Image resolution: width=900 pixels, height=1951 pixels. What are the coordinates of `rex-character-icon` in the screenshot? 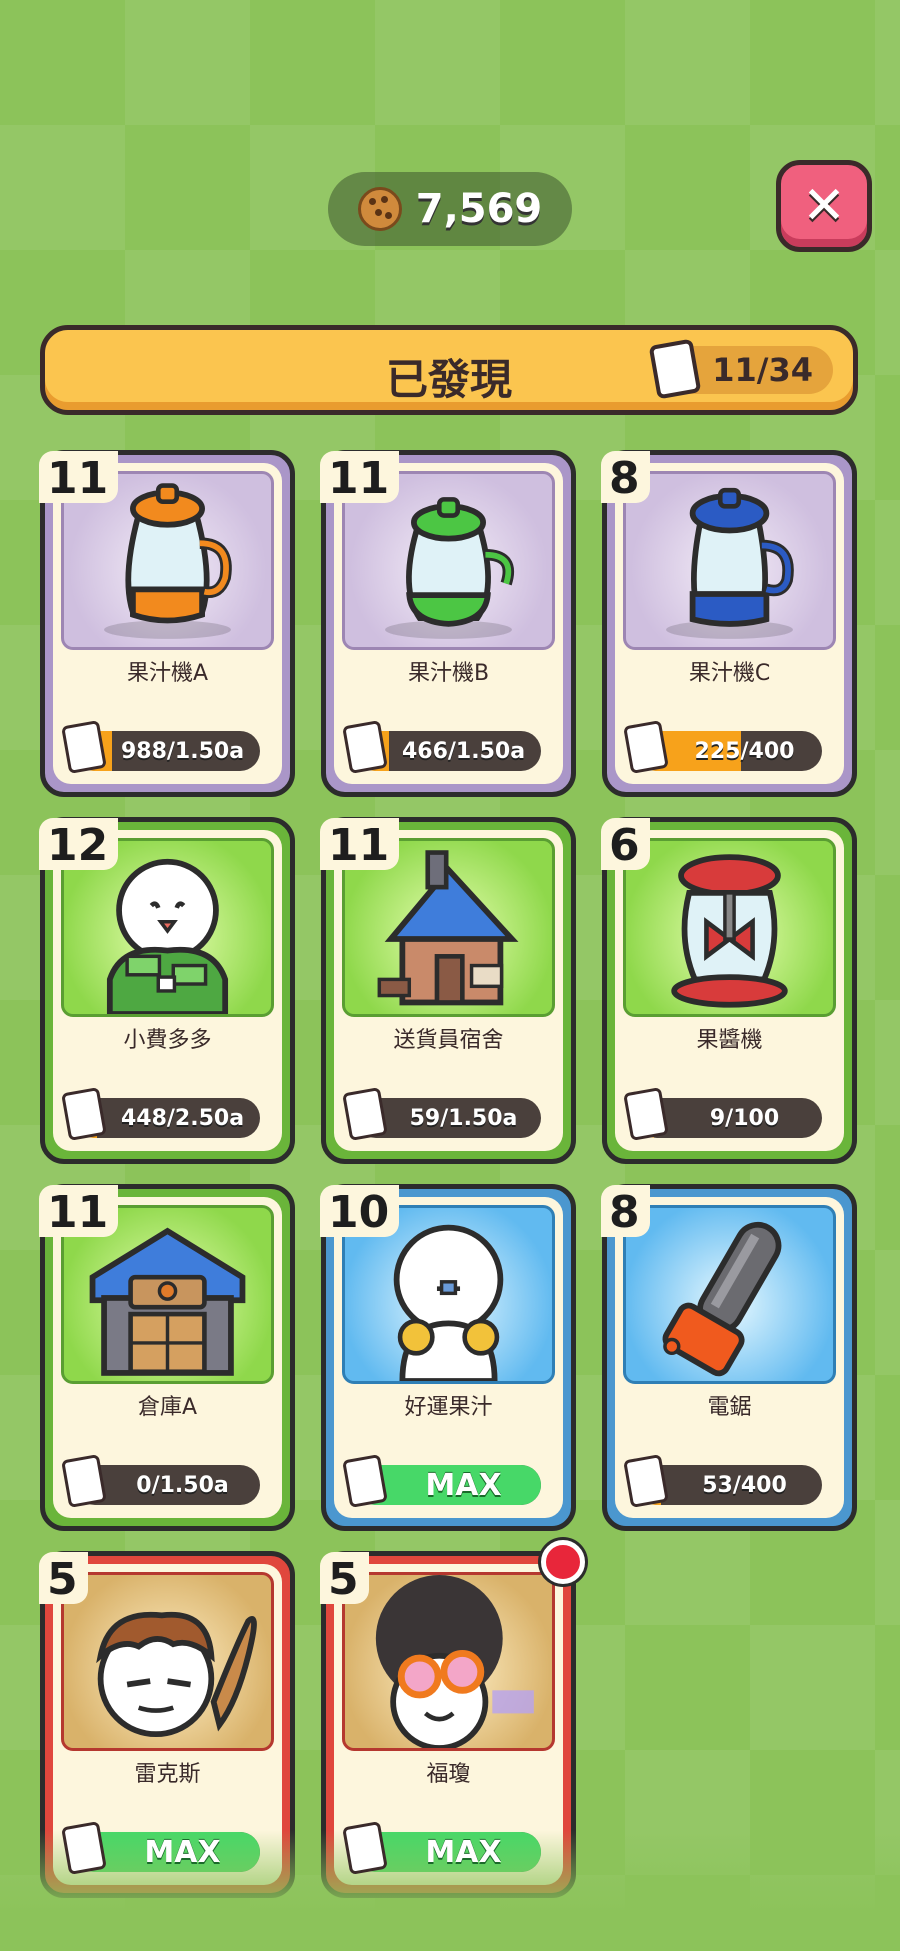 It's located at (167, 1661).